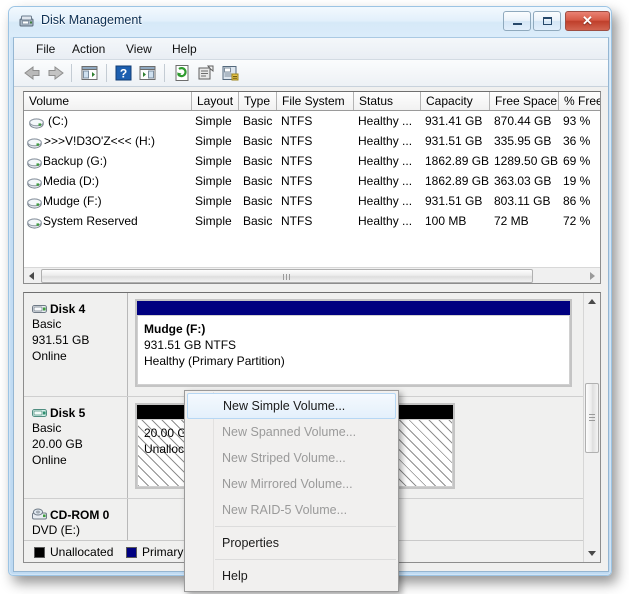 This screenshot has height=594, width=629. What do you see at coordinates (592, 301) in the screenshot?
I see `scroll-up-button` at bounding box center [592, 301].